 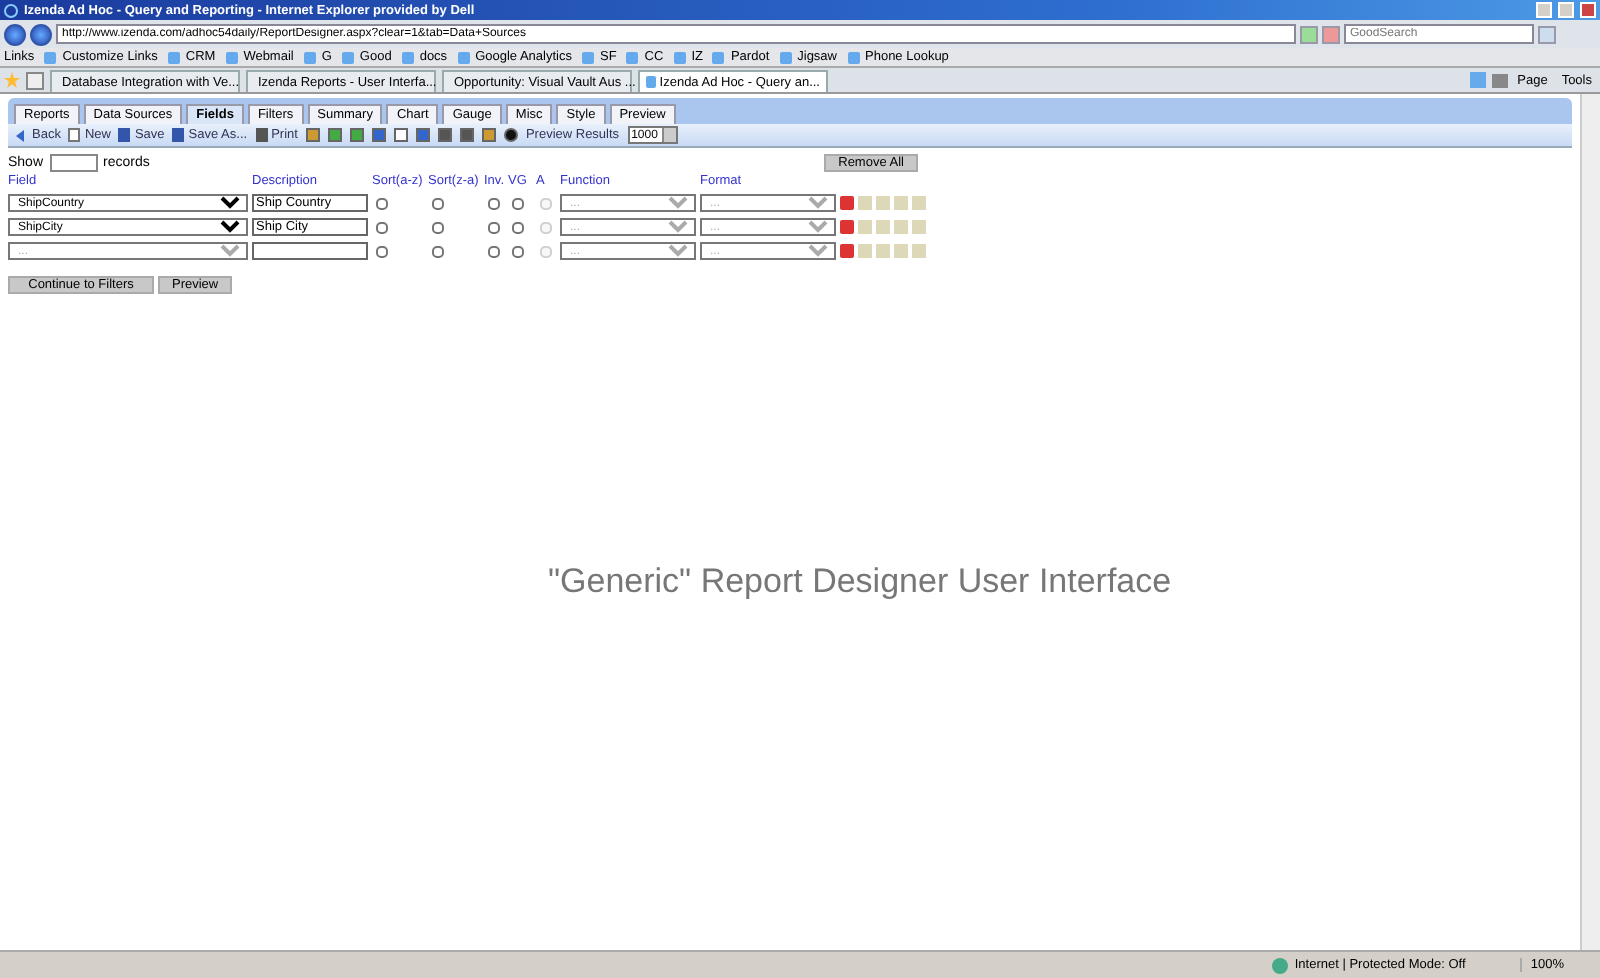 What do you see at coordinates (861, 582) in the screenshot?
I see `caption-text: "Generic" Report Designer User Interface` at bounding box center [861, 582].